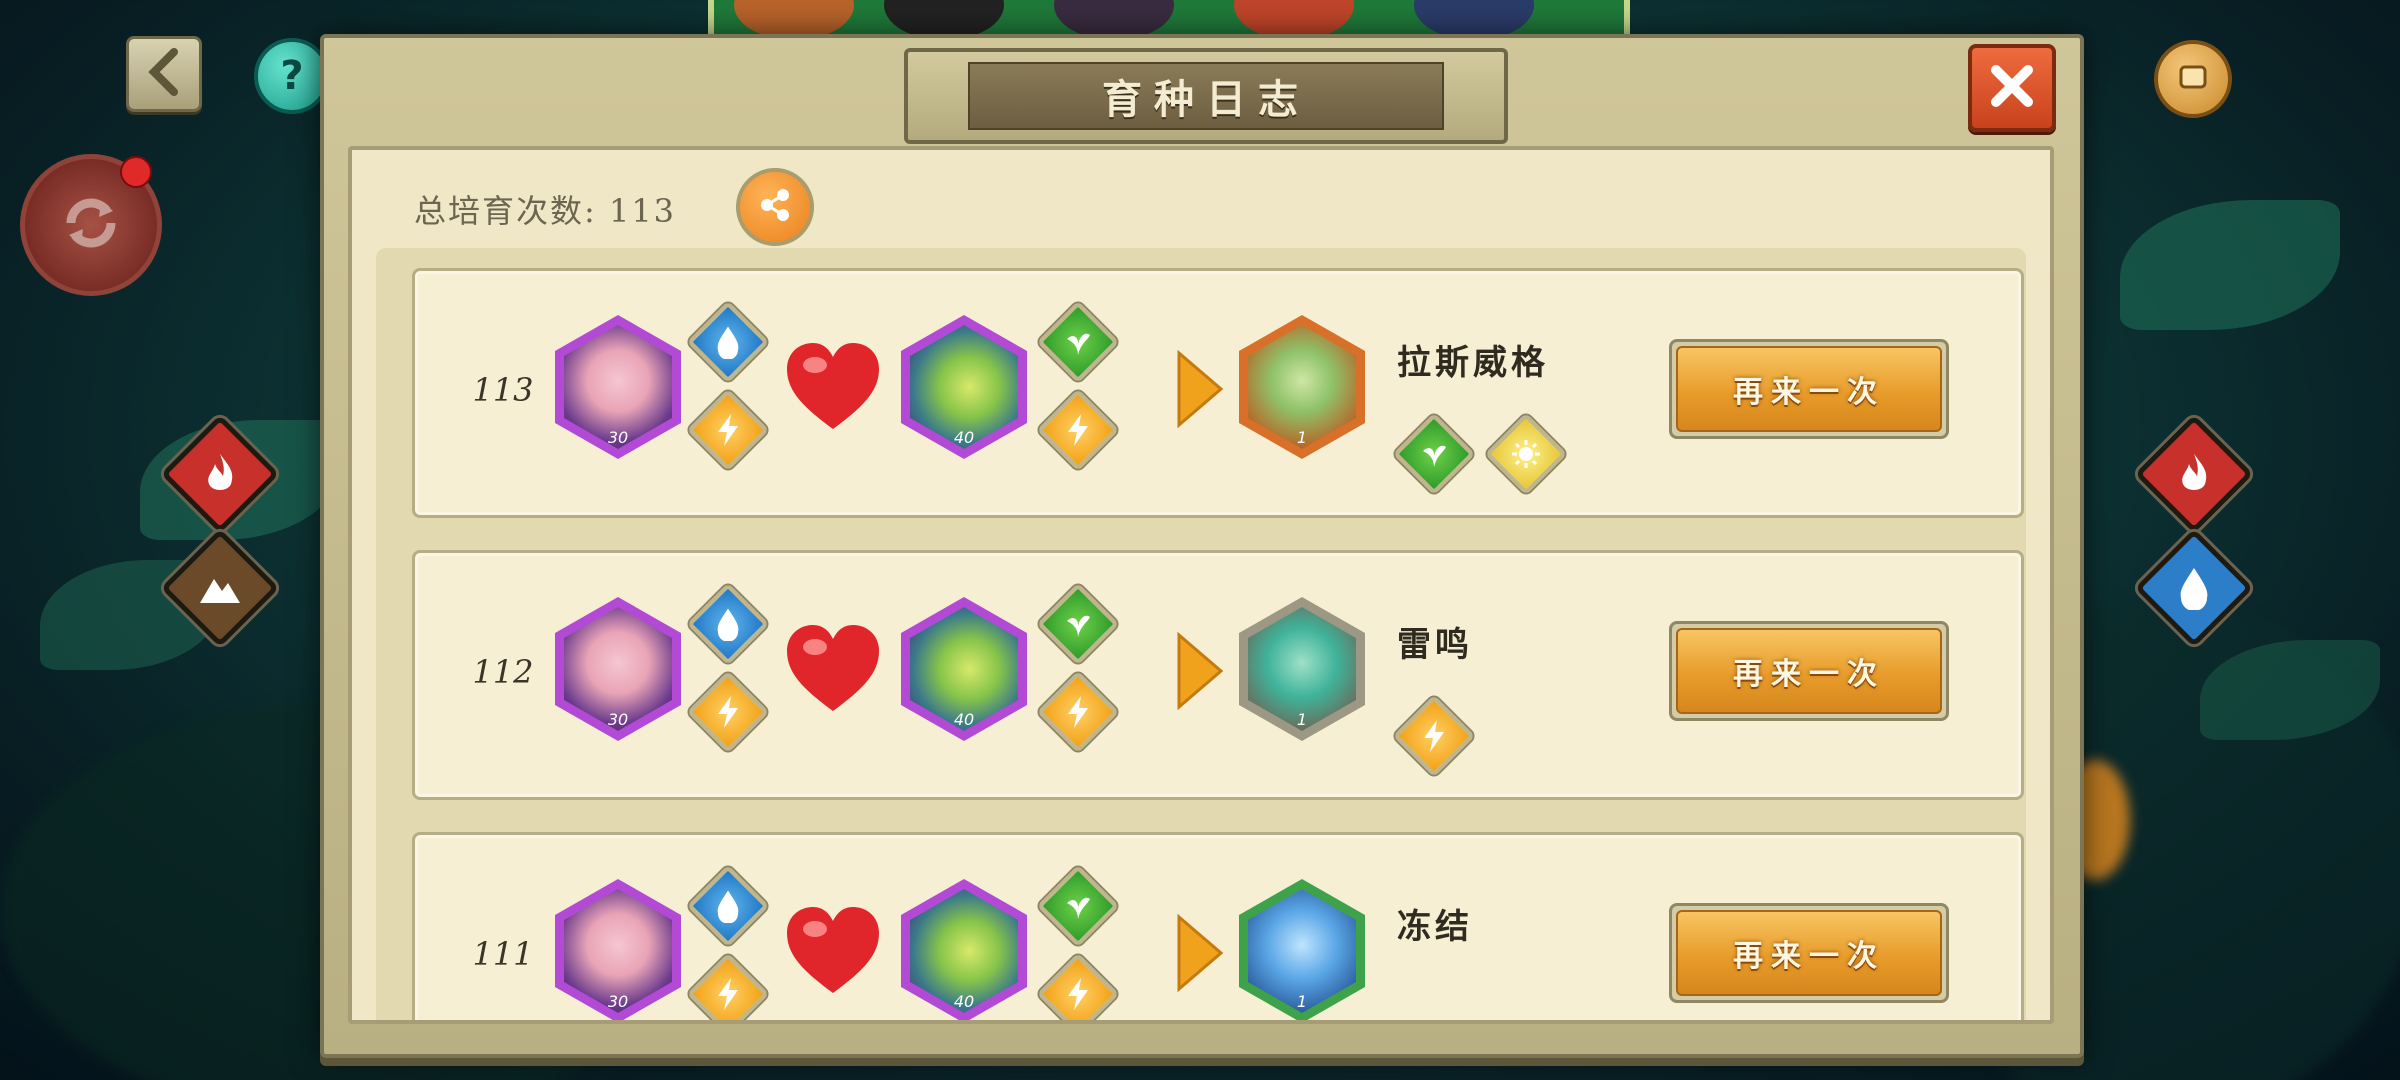  I want to click on refresh-icon, so click(91, 225).